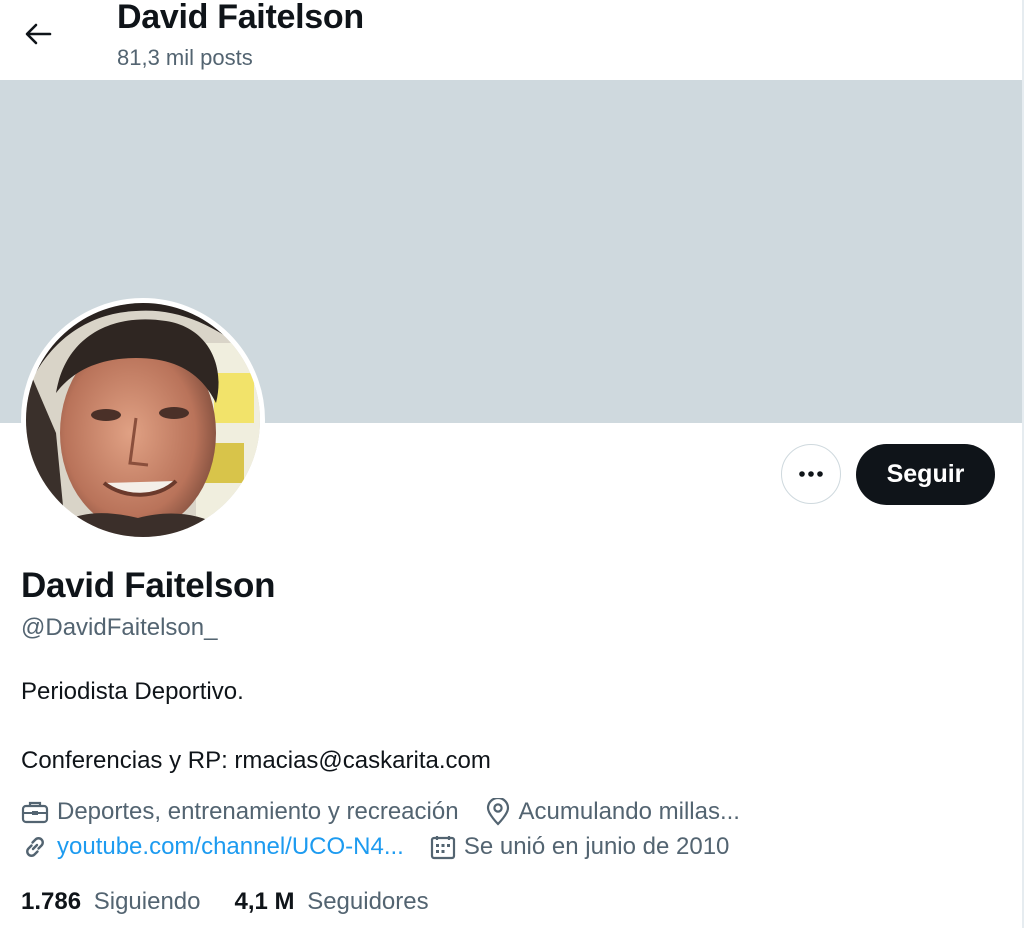  I want to click on profile-joined: Se unió en junio de 2010, so click(580, 847).